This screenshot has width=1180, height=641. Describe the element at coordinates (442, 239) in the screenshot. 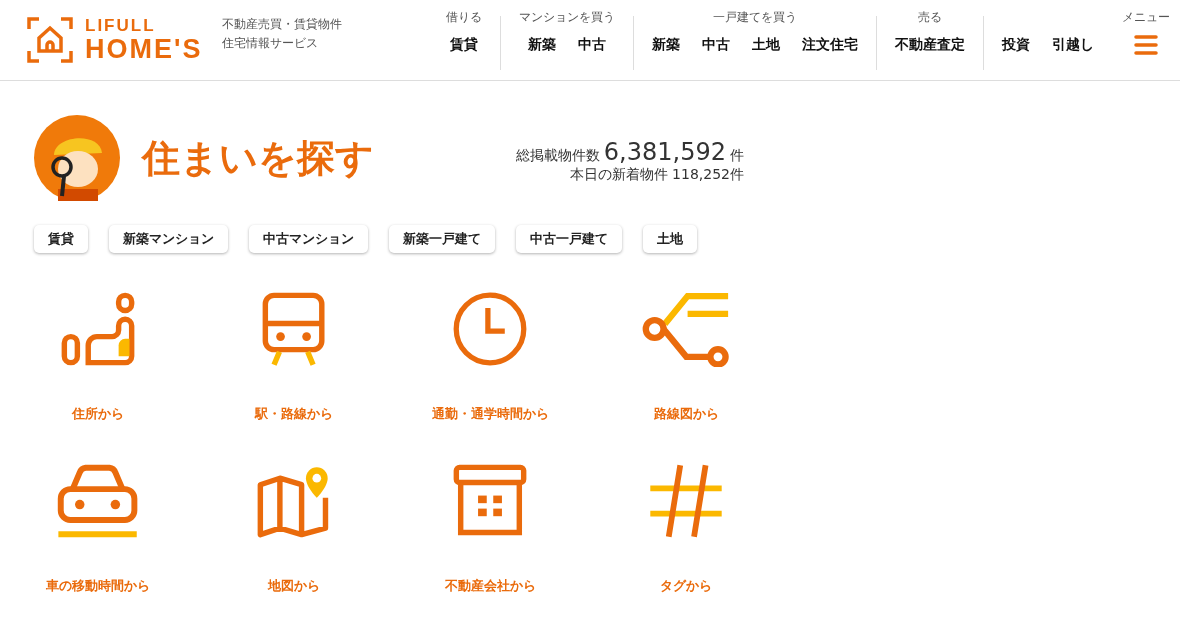

I see `category-tab: 新築一戸建て` at that location.